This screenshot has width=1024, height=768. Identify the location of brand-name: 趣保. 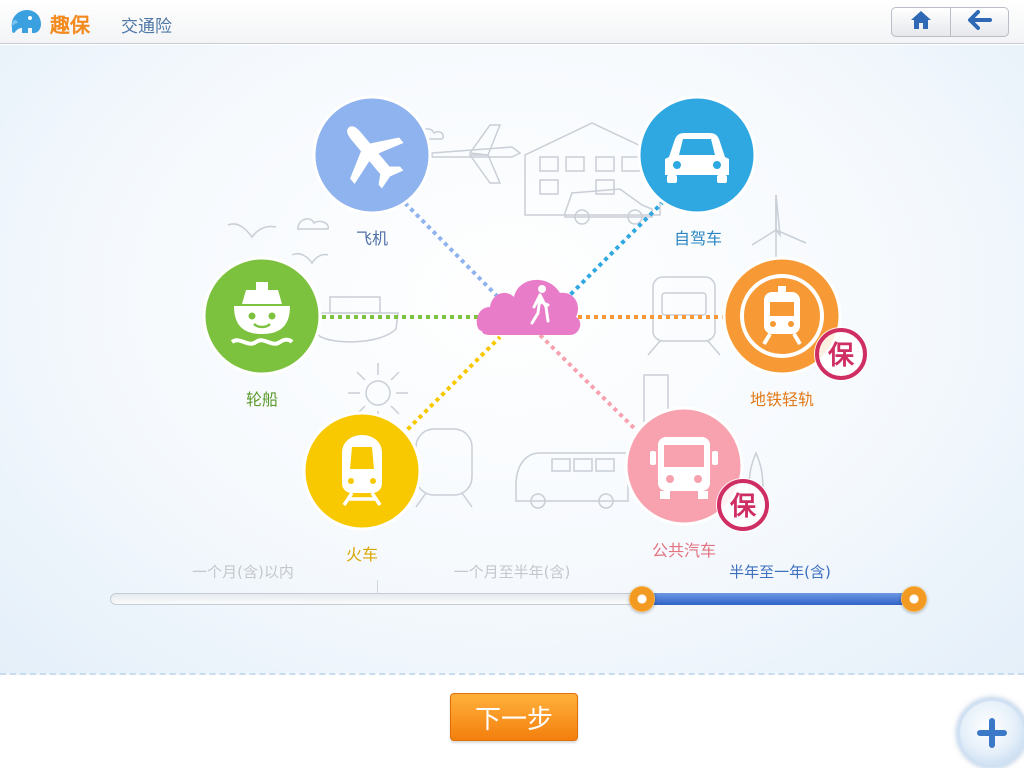
(70, 25).